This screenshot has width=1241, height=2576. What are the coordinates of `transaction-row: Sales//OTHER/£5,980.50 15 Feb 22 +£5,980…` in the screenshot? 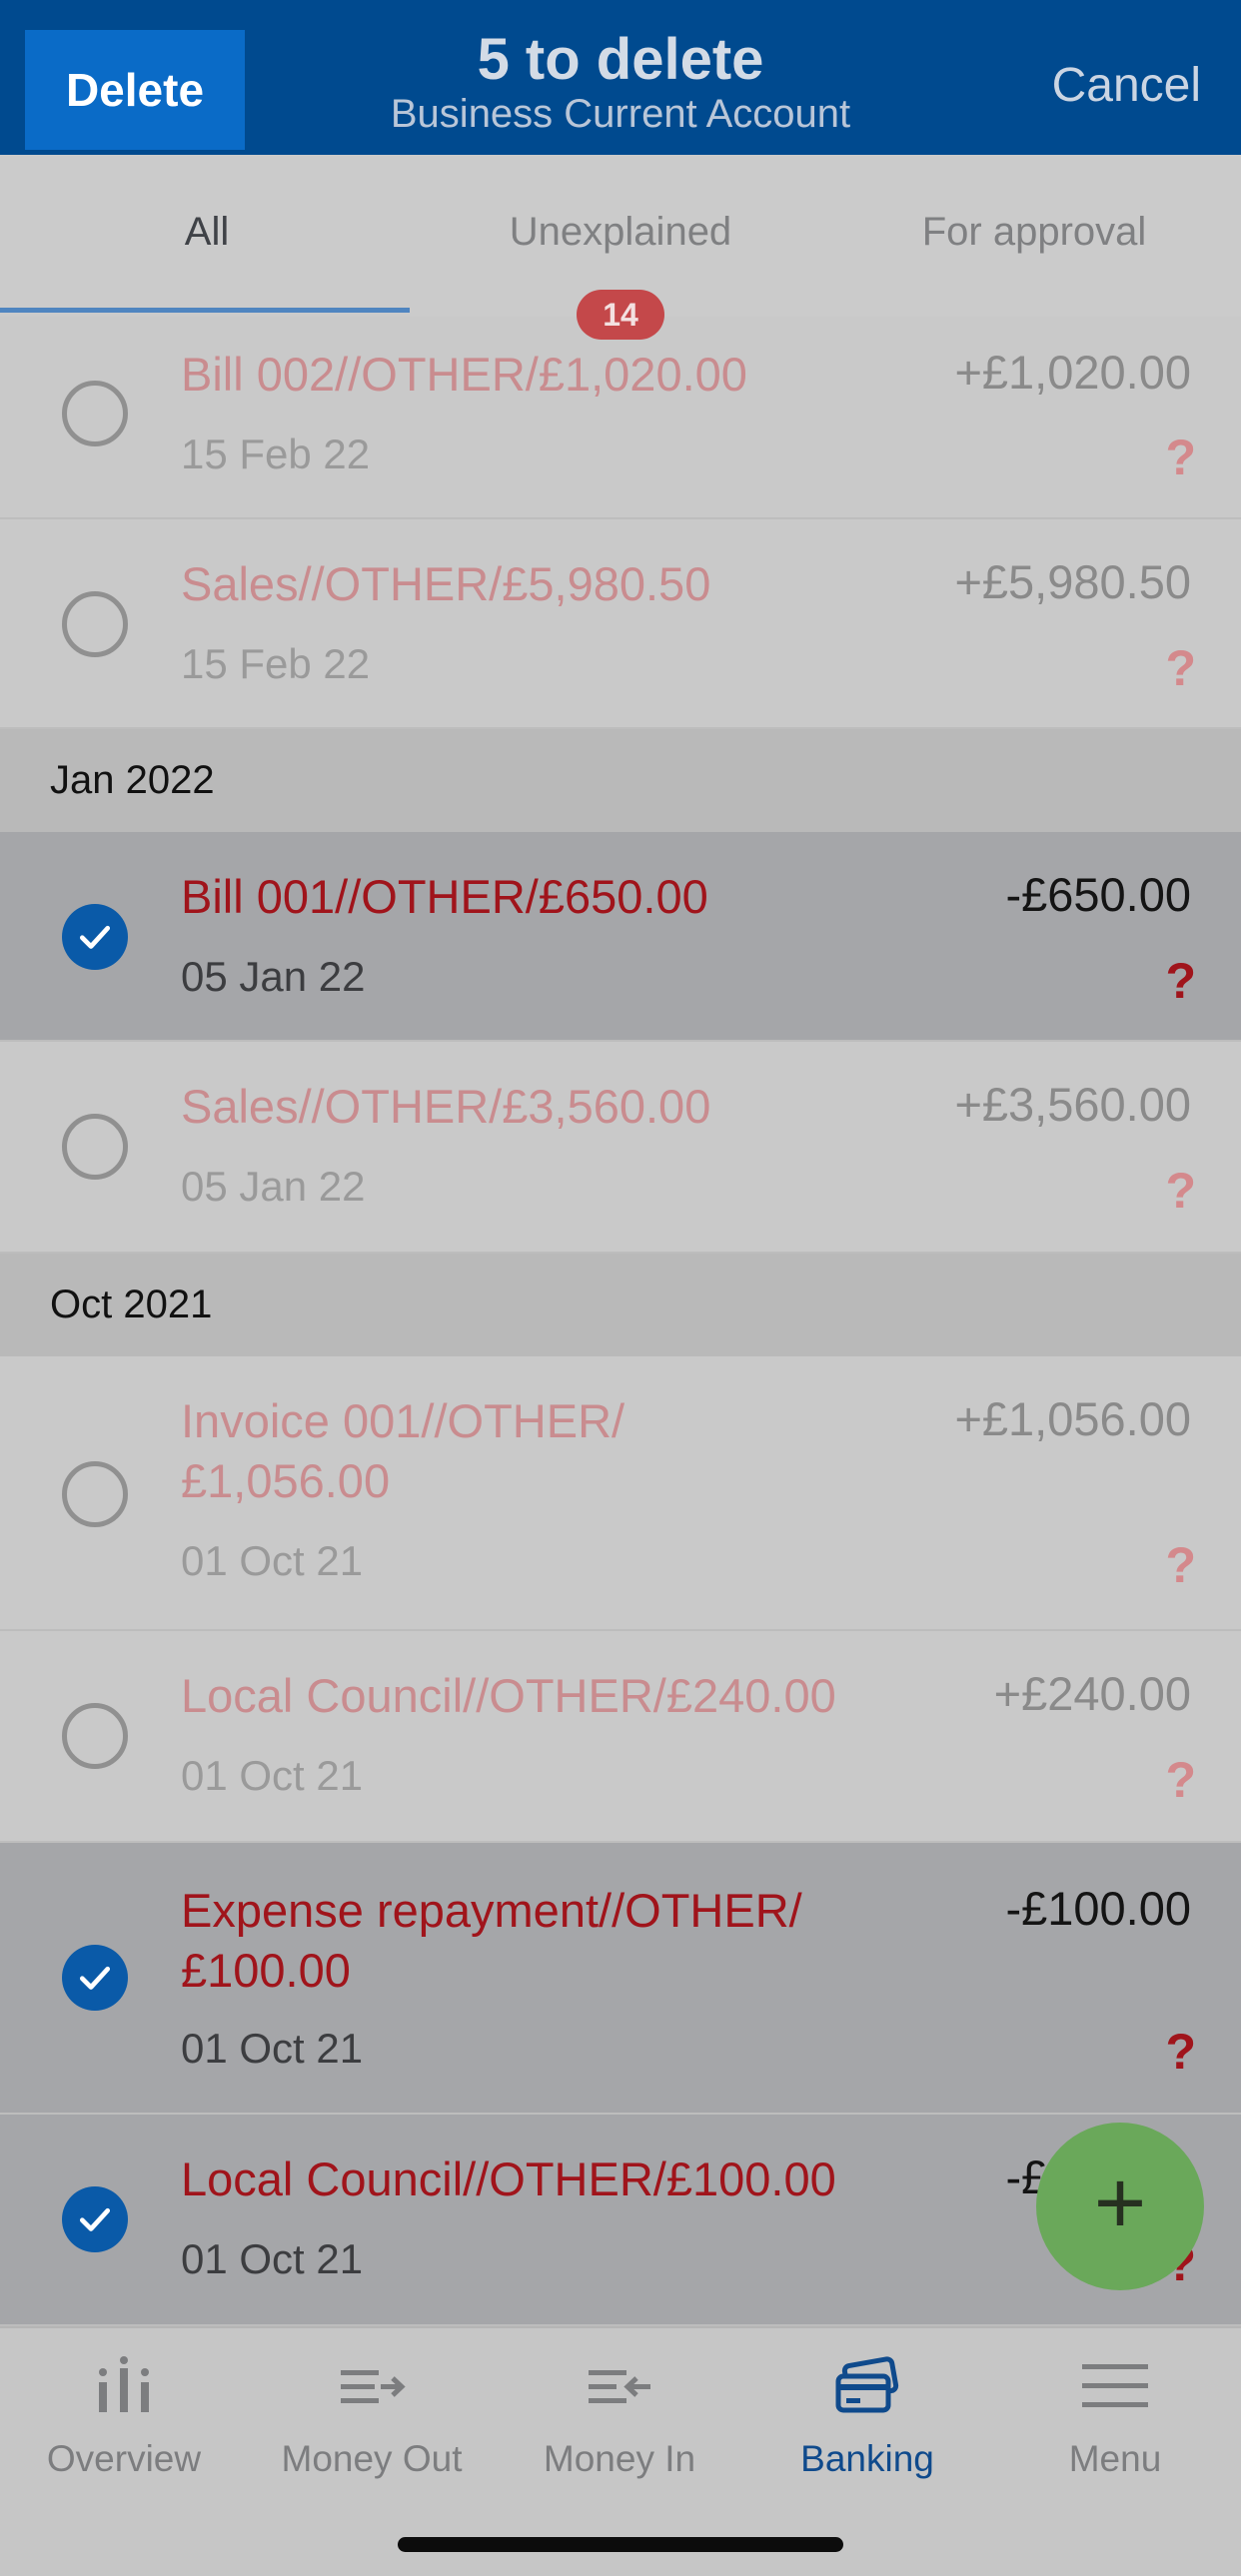 It's located at (620, 624).